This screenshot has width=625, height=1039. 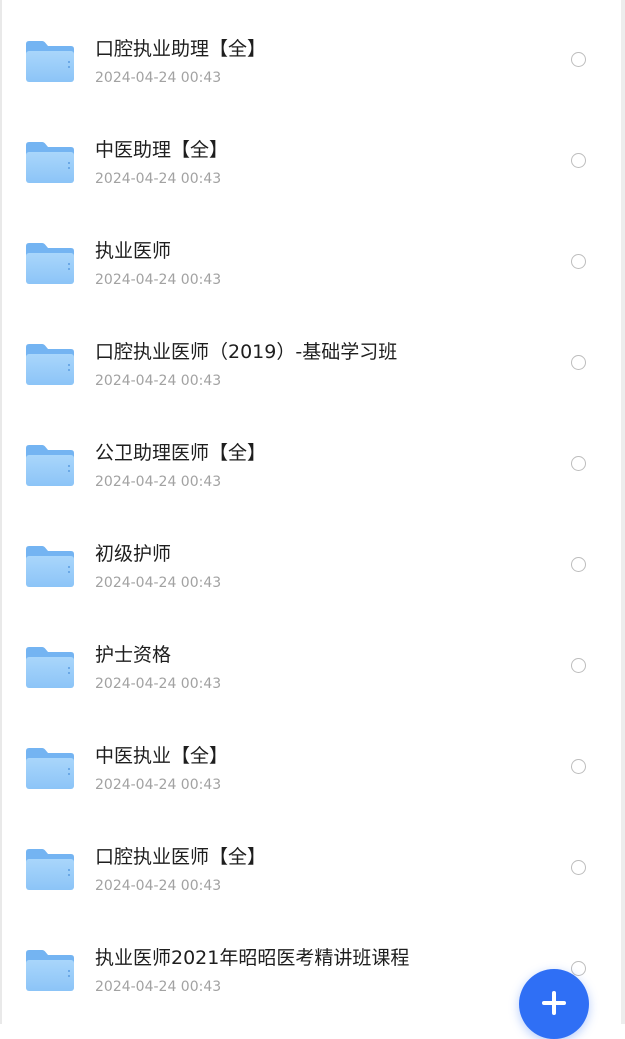 I want to click on file-name: 执业医师2021年昭昭医考精讲班课程, so click(x=252, y=958).